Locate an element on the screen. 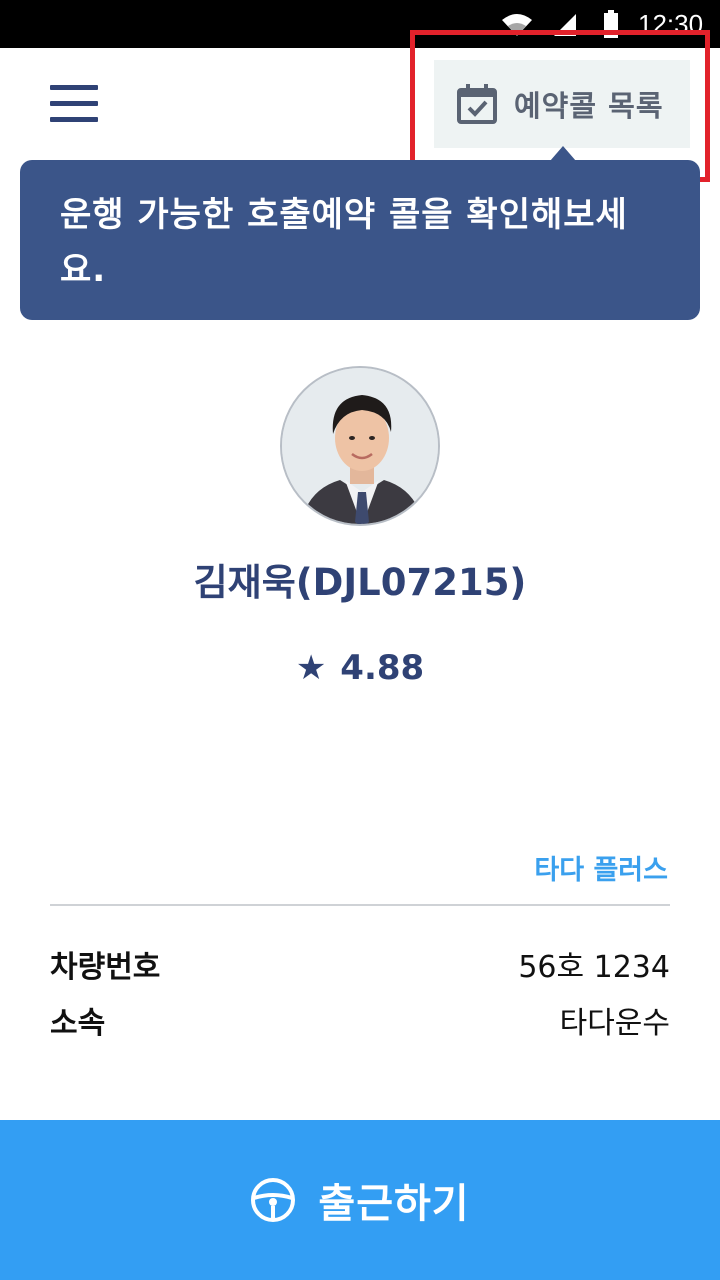  start-shift-button: 출근하기 is located at coordinates (360, 1200).